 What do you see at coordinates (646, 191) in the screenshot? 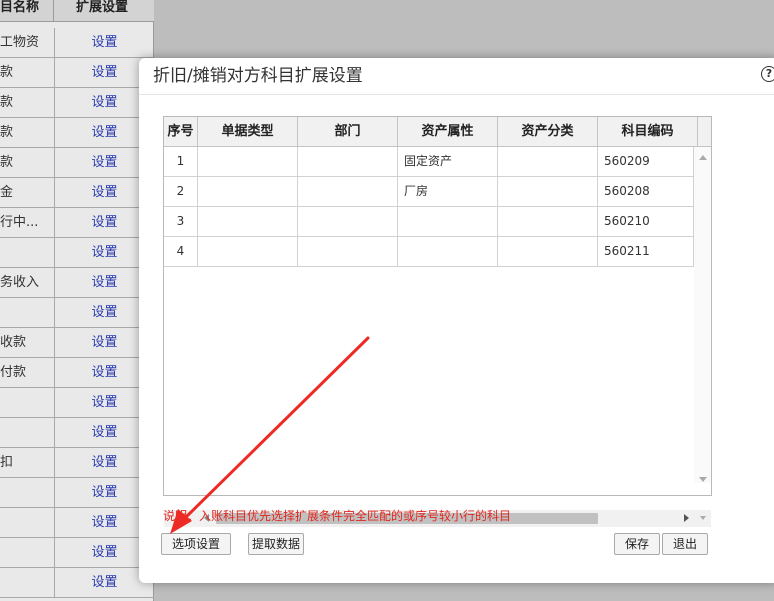
I see `cell-account-code: 560208` at bounding box center [646, 191].